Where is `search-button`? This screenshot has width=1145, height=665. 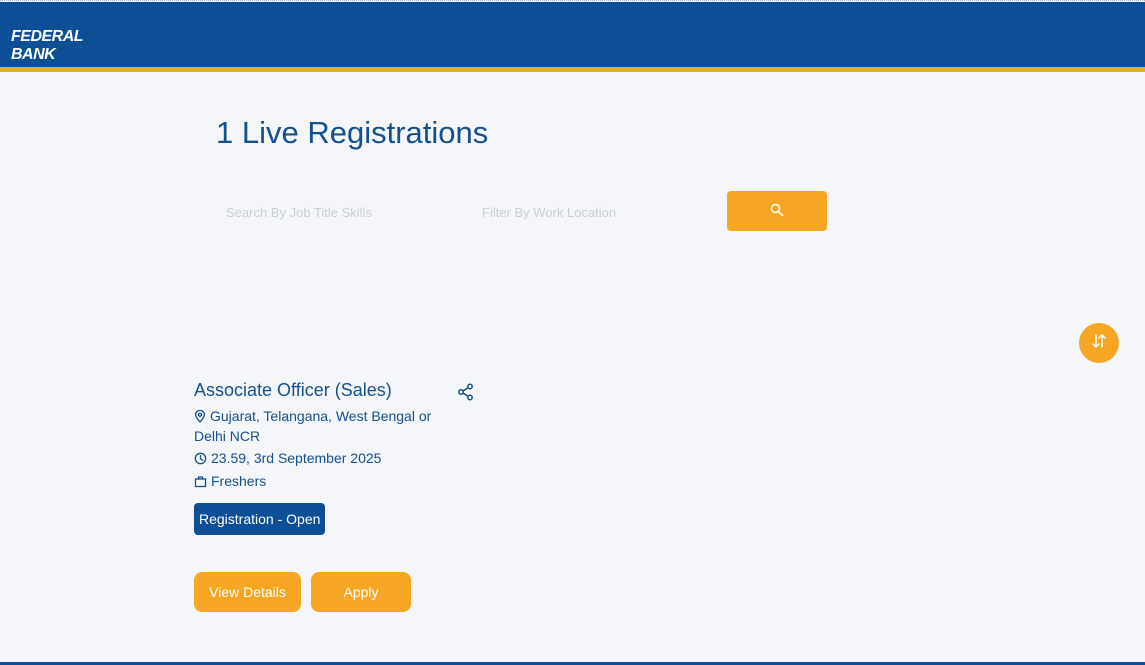 search-button is located at coordinates (777, 211).